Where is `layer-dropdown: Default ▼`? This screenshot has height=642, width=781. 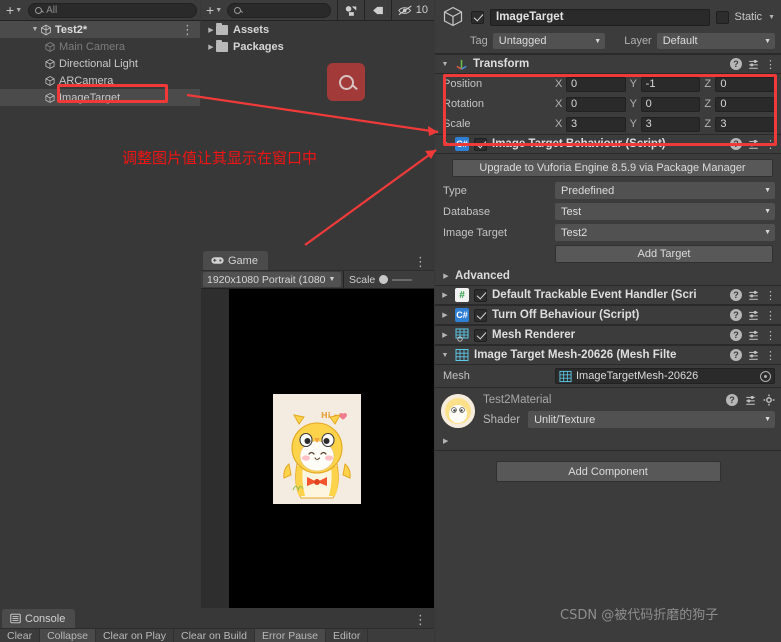 layer-dropdown: Default ▼ is located at coordinates (715, 41).